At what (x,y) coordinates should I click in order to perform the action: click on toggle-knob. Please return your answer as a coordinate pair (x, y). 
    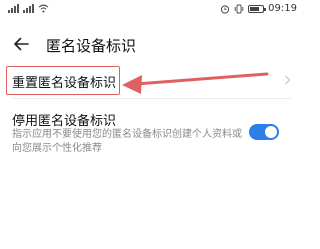
    Looking at the image, I should click on (271, 132).